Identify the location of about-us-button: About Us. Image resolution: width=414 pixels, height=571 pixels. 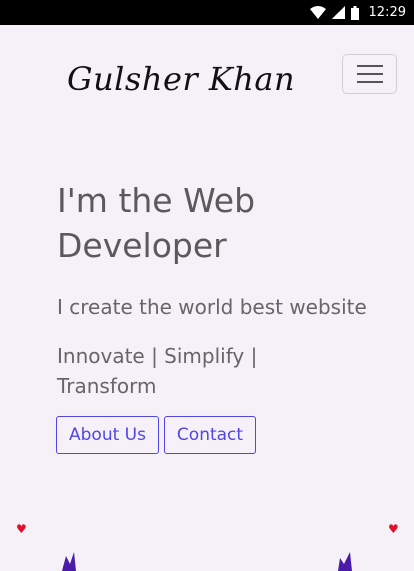
(107, 435).